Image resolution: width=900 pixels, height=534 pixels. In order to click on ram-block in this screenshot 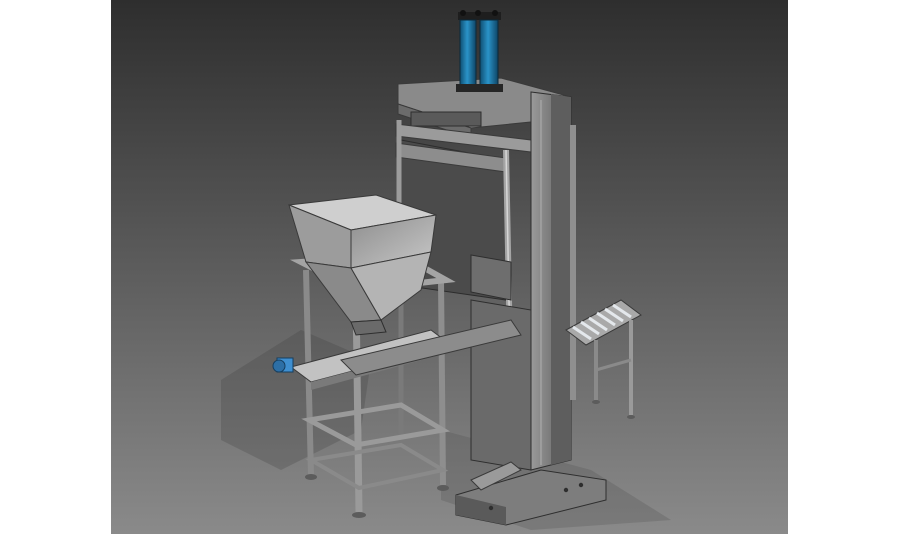, I will do `click(491, 277)`.